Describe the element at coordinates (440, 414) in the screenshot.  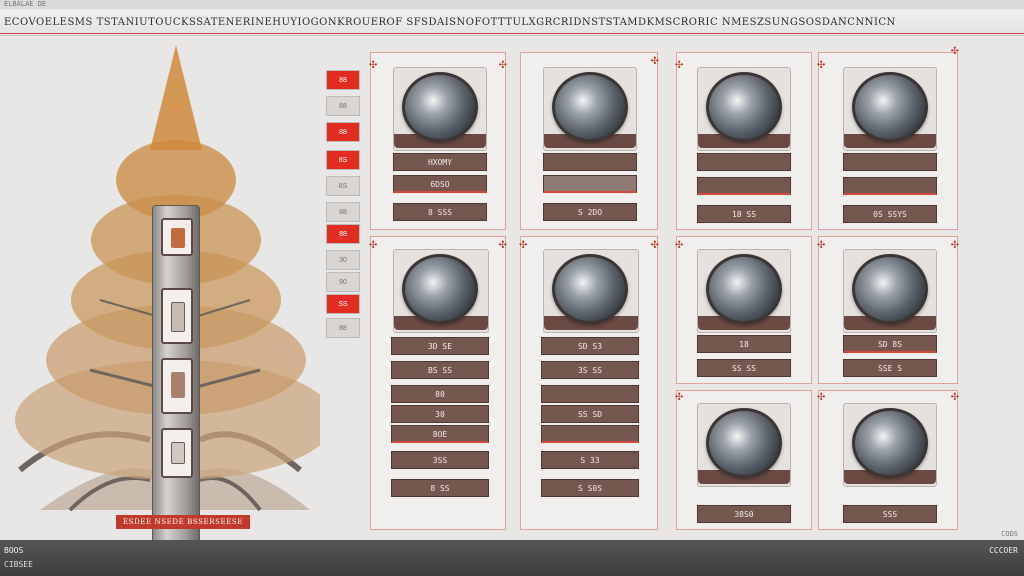
I see `card-row: 30` at that location.